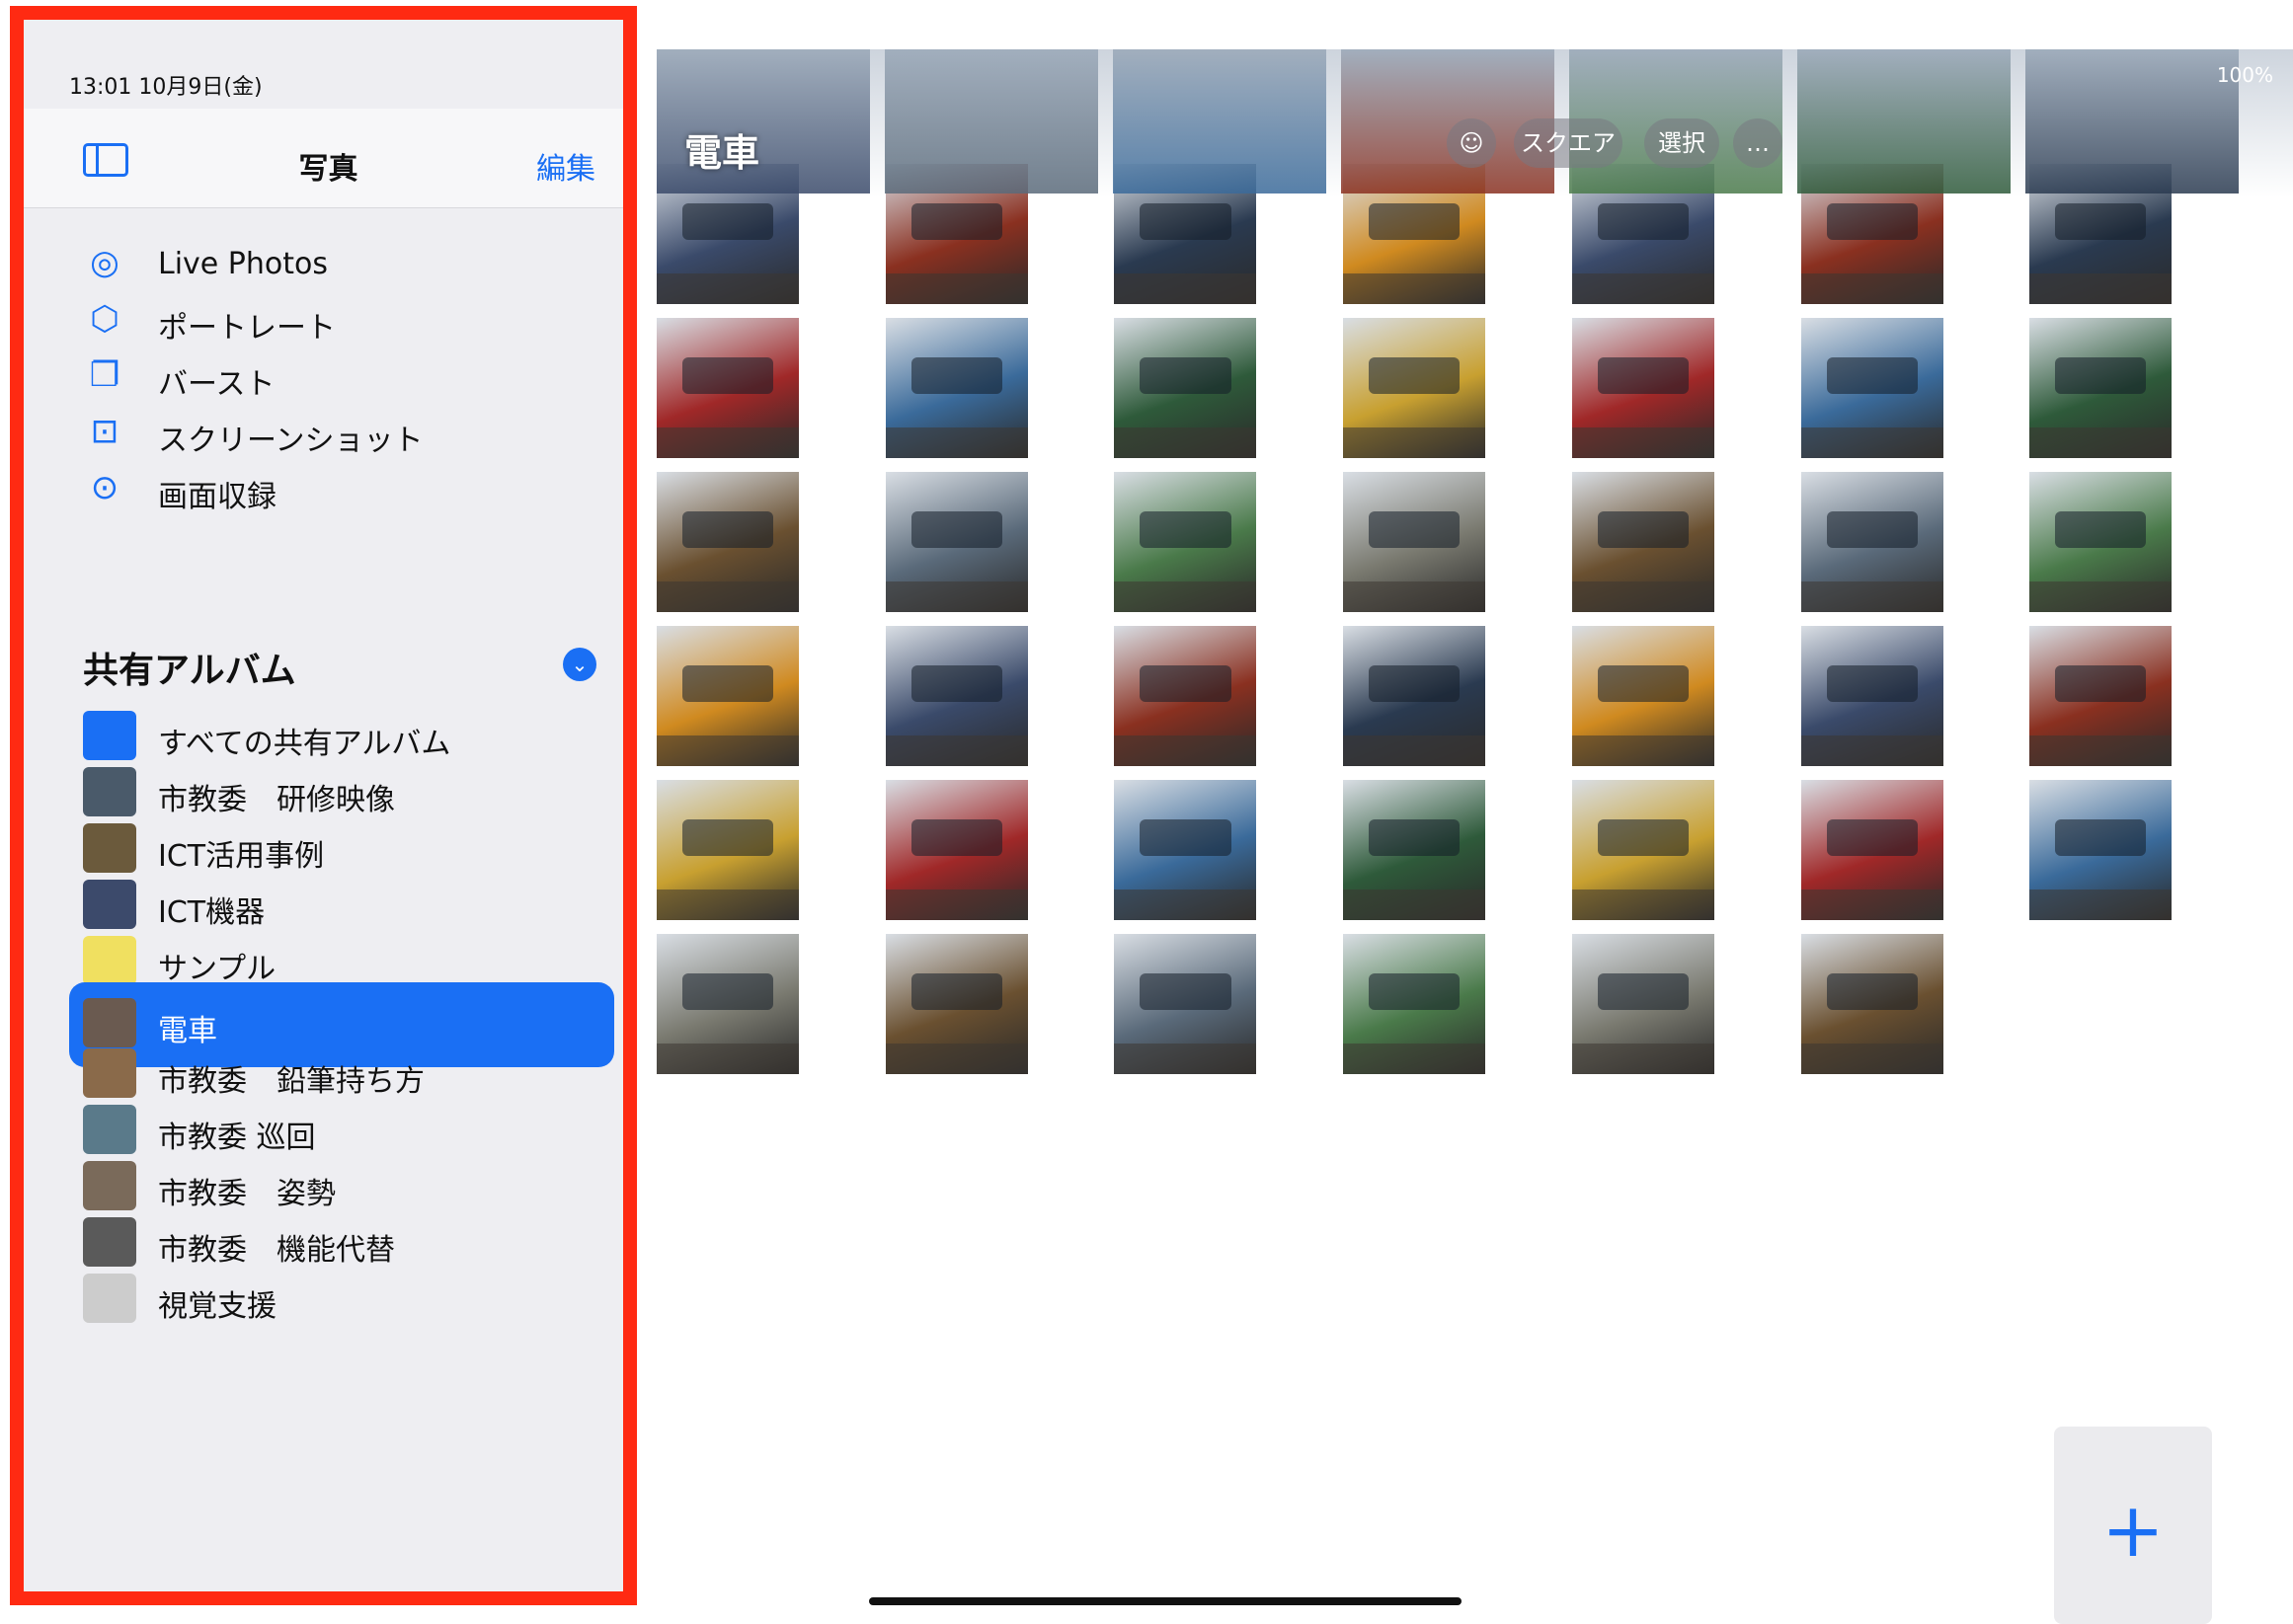  Describe the element at coordinates (328, 433) in the screenshot. I see `media-item: ⊡ スクリーンショット` at that location.